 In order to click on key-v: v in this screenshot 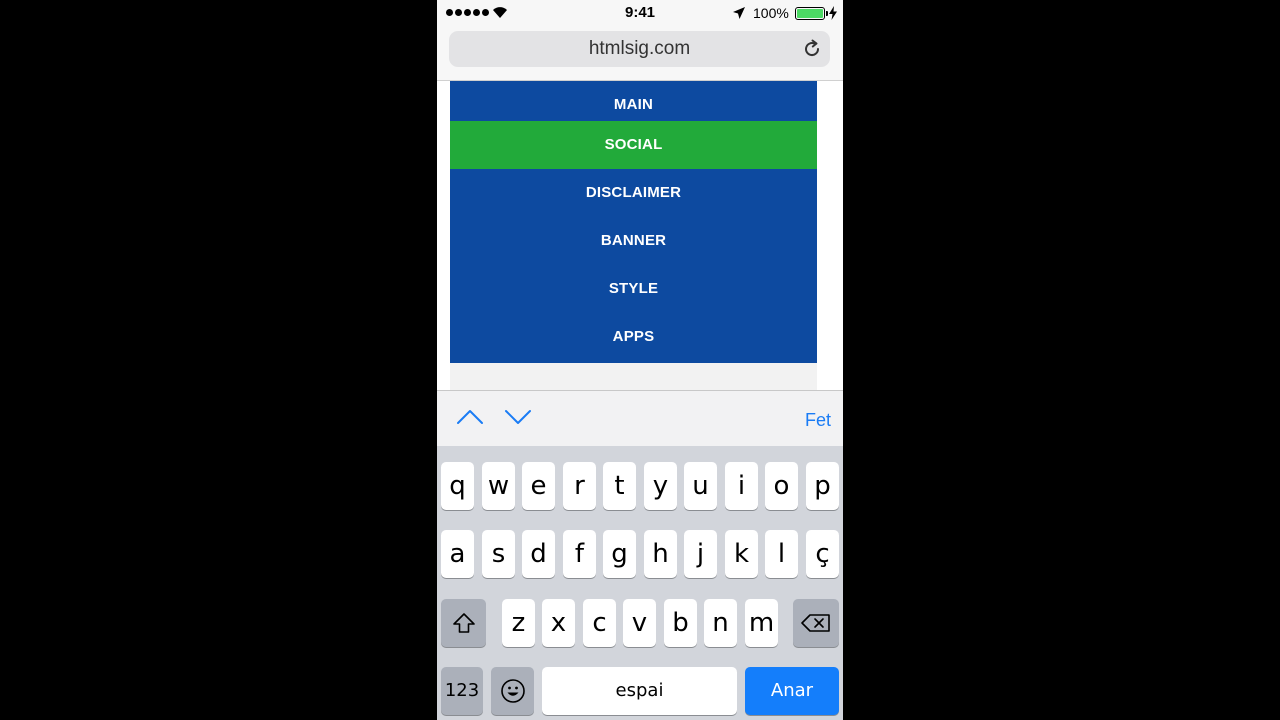, I will do `click(639, 623)`.